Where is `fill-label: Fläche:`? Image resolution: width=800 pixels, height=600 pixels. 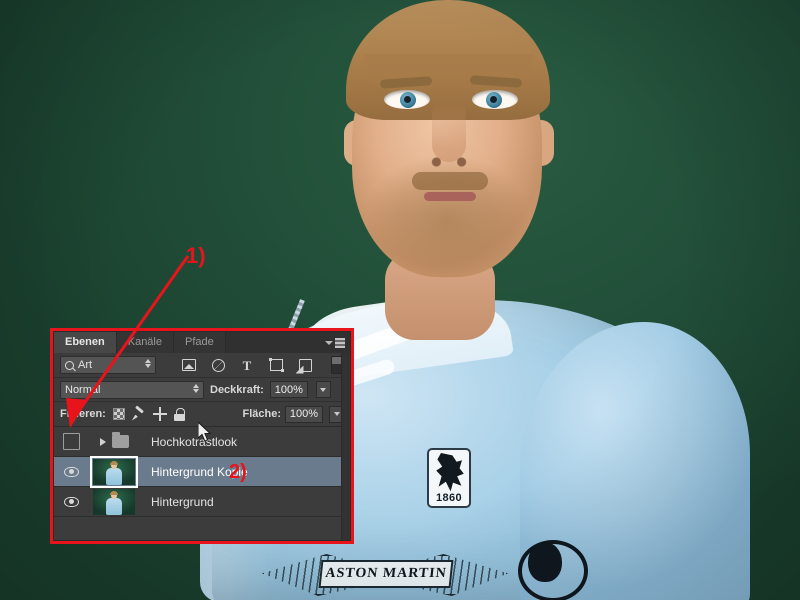
fill-label: Fläche: is located at coordinates (261, 414).